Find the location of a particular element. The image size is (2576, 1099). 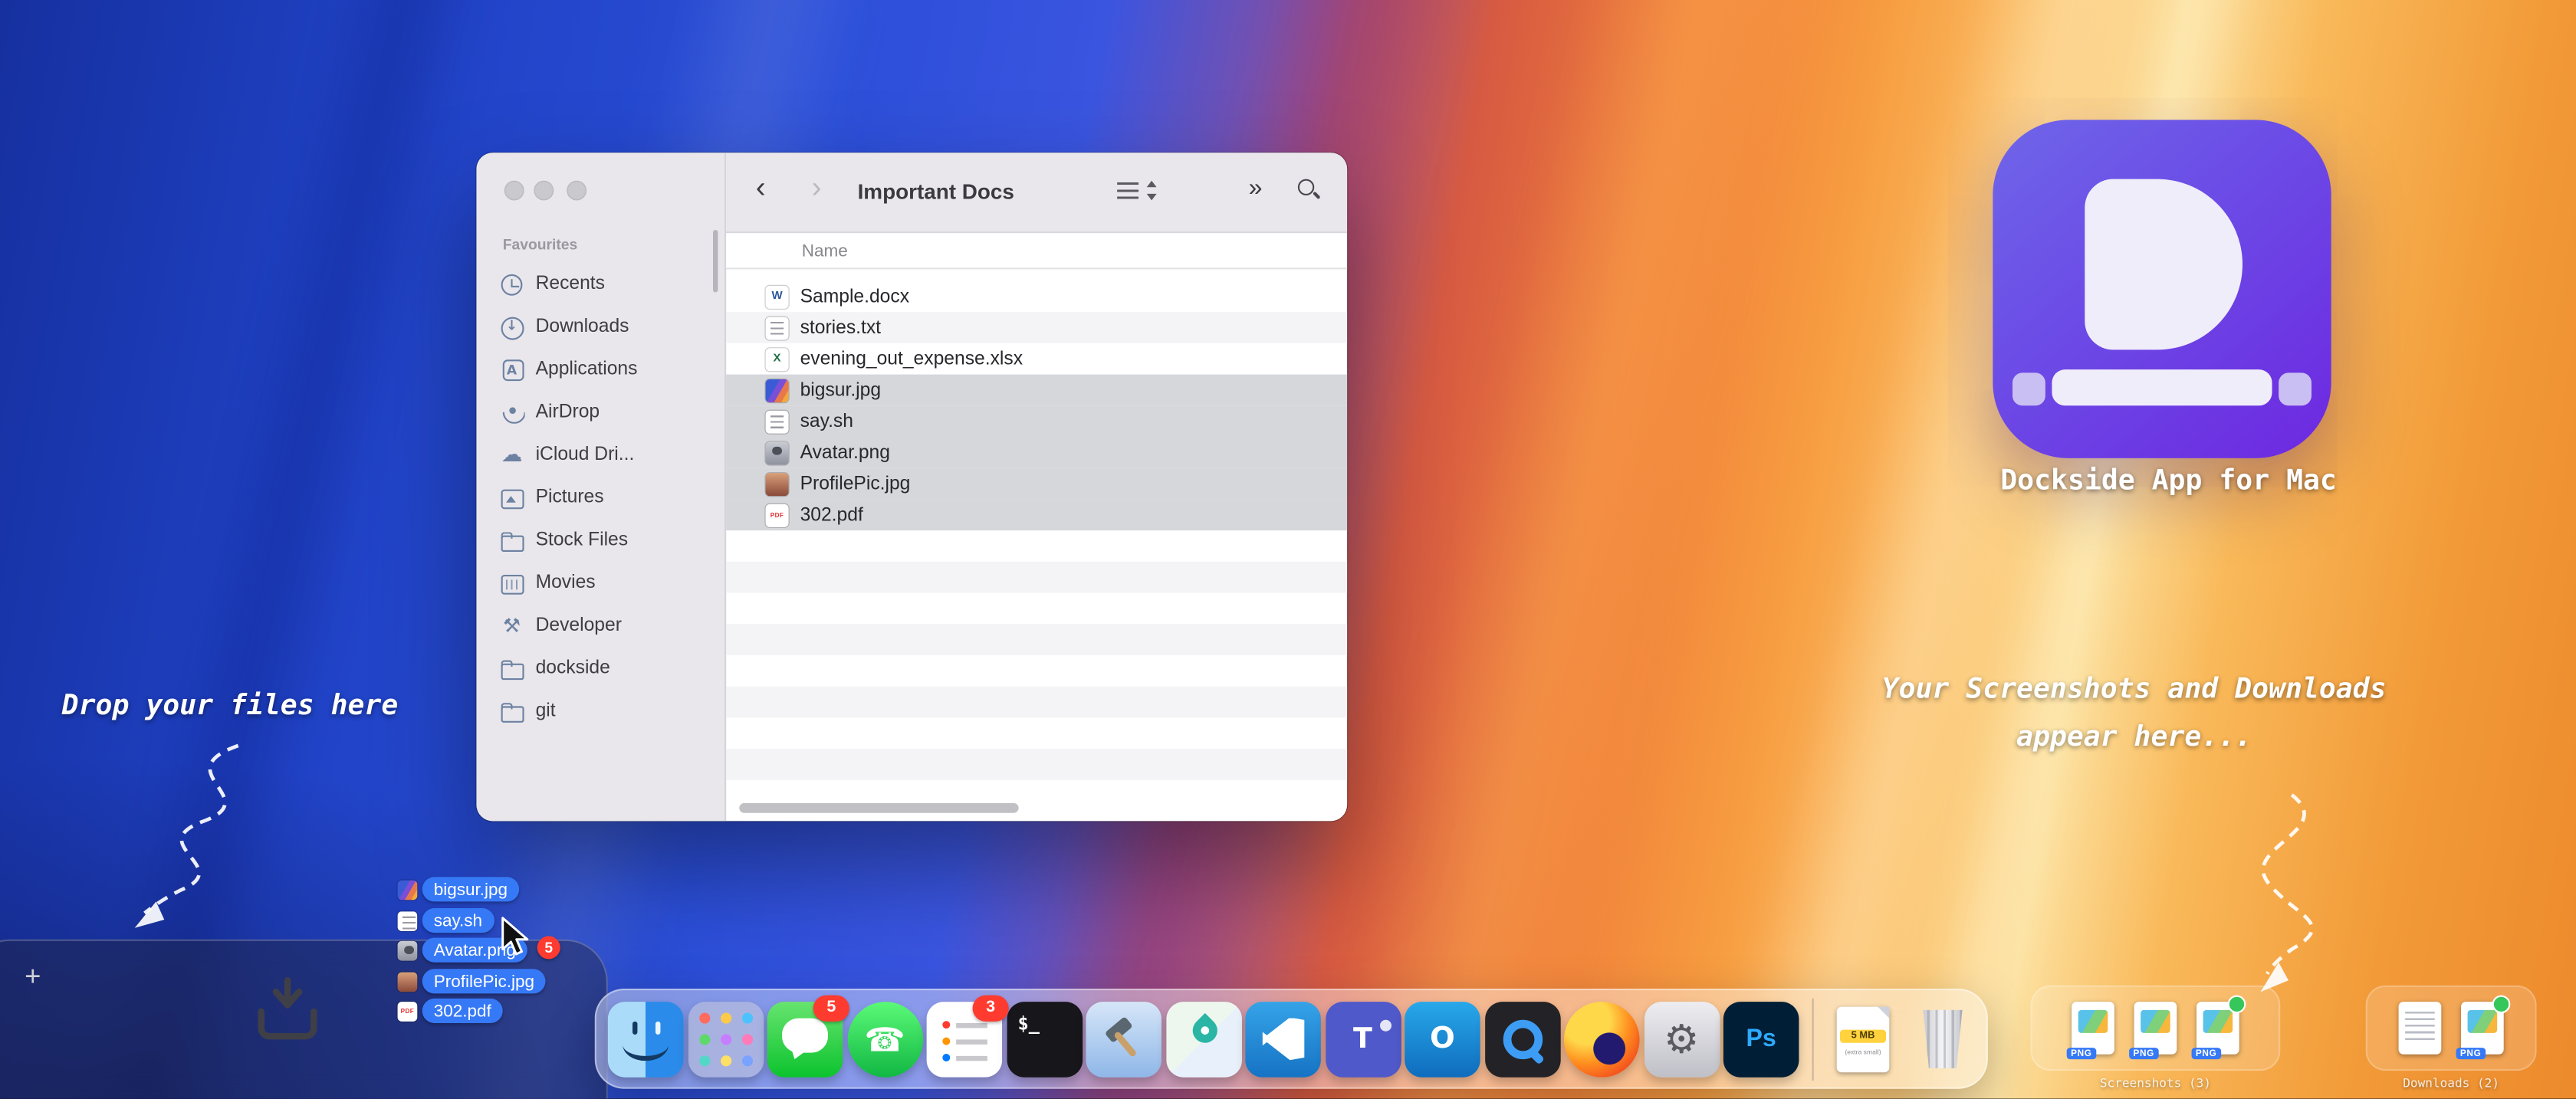

dock-item-launchpad is located at coordinates (726, 1039).